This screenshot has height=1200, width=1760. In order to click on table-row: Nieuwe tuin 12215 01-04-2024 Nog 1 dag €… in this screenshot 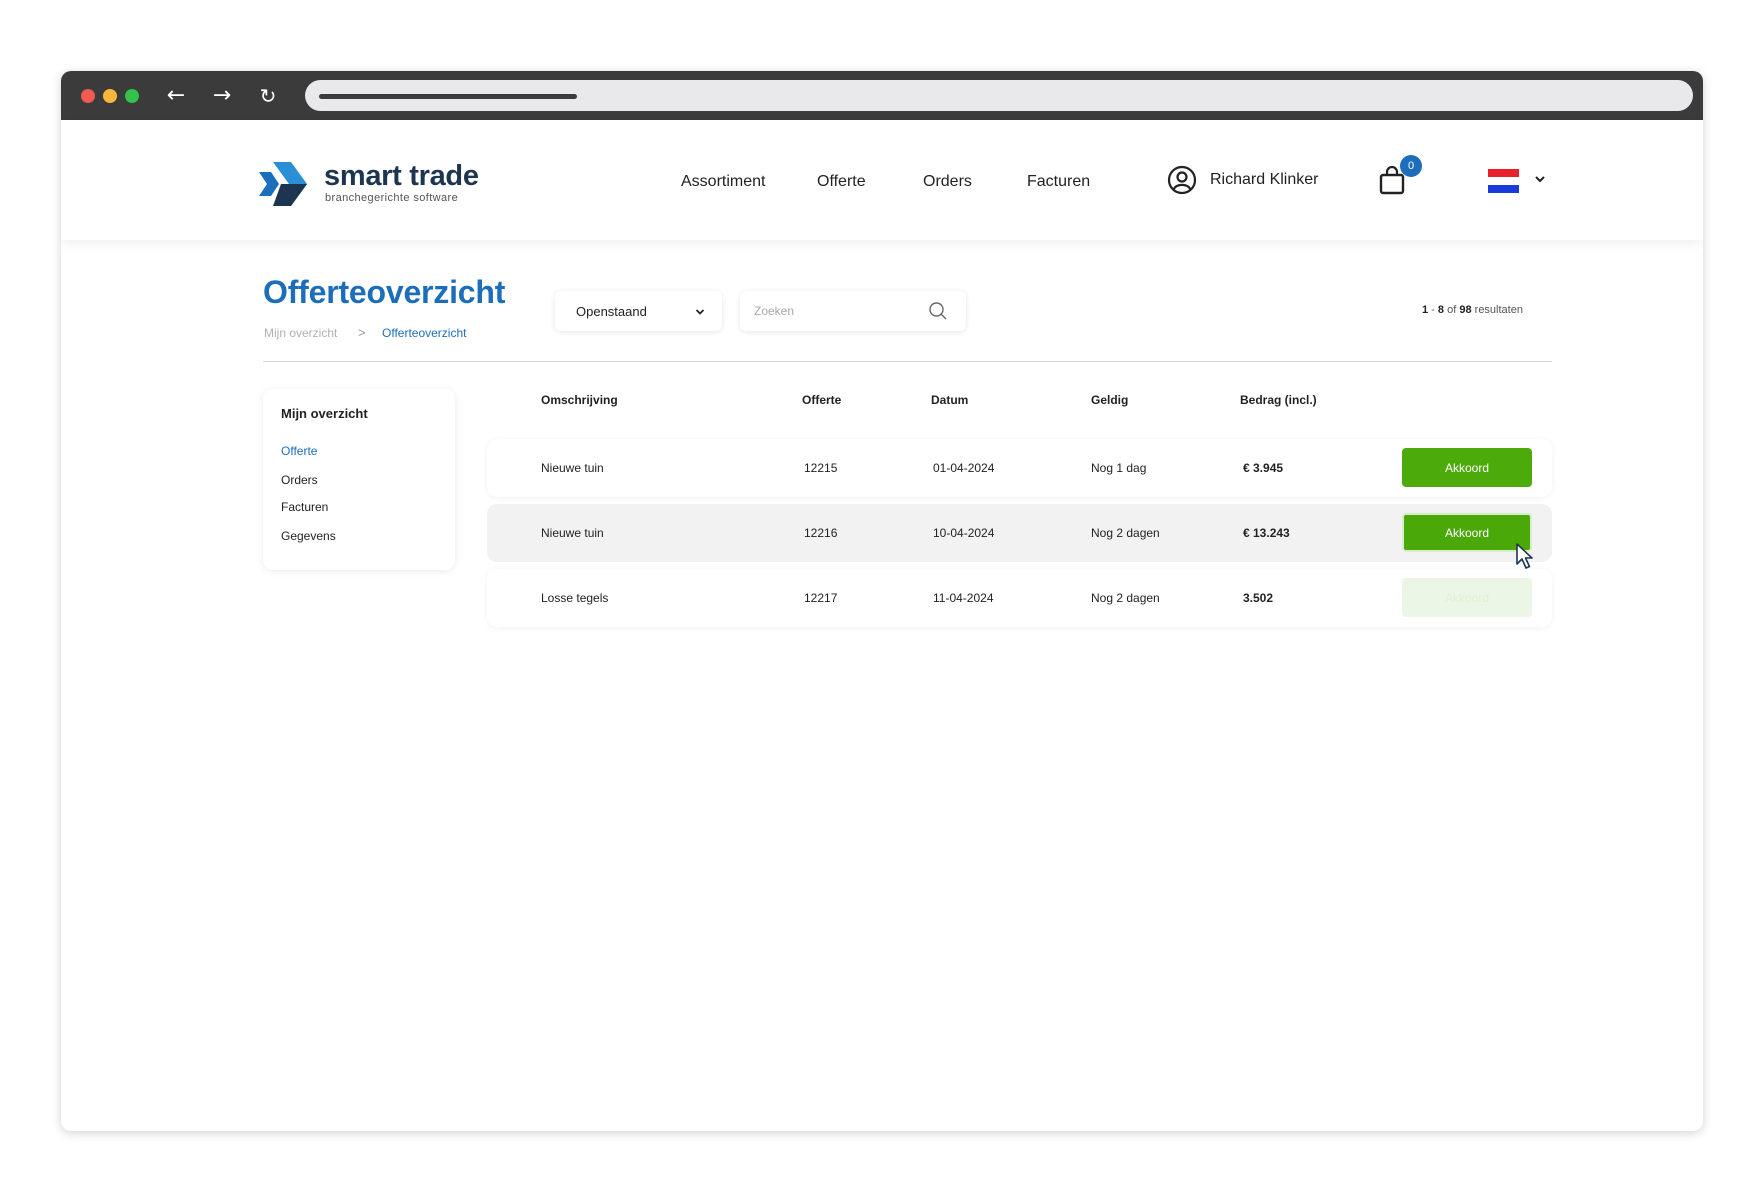, I will do `click(1019, 468)`.